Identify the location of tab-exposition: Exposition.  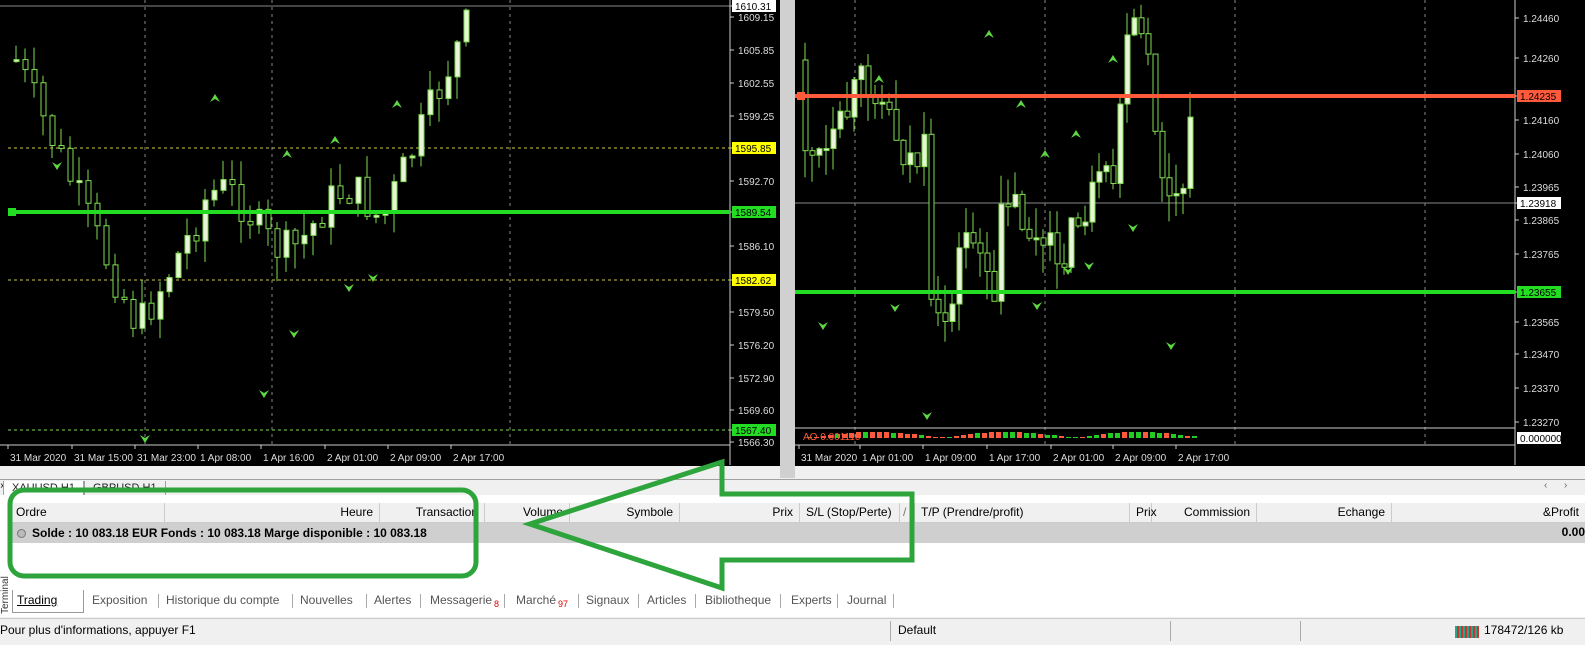
(119, 601).